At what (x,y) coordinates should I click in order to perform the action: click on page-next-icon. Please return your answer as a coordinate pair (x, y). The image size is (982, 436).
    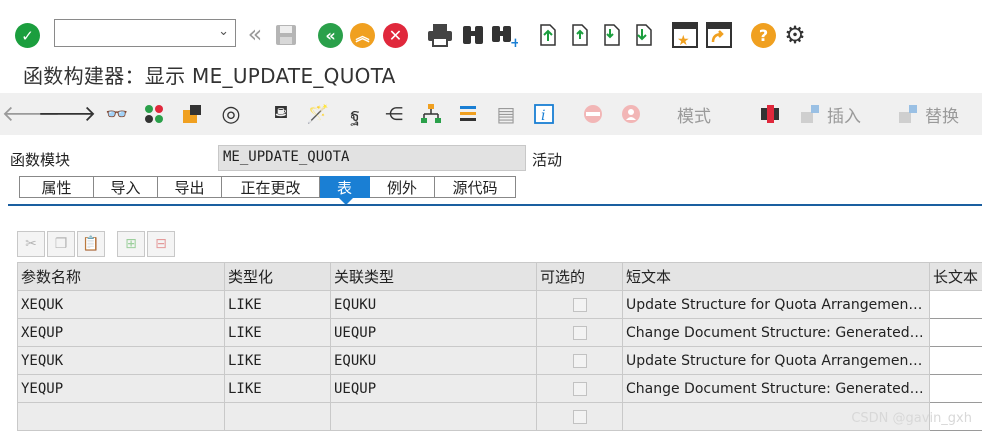
    Looking at the image, I should click on (611, 35).